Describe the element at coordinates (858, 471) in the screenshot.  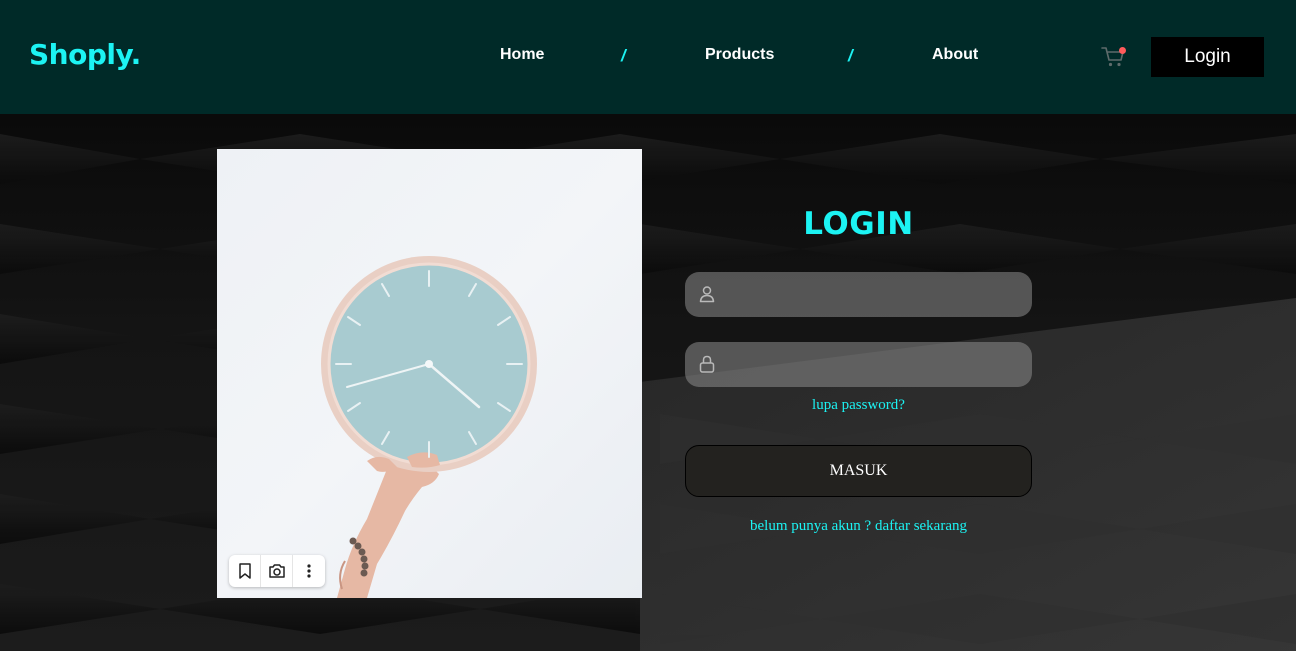
I see `submit-button: MASUK` at that location.